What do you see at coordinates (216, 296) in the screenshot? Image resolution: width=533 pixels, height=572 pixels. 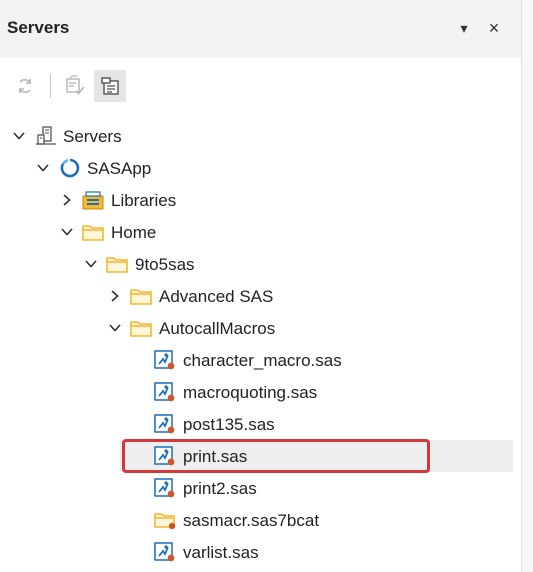 I see `tree-row-label: Advanced SAS` at bounding box center [216, 296].